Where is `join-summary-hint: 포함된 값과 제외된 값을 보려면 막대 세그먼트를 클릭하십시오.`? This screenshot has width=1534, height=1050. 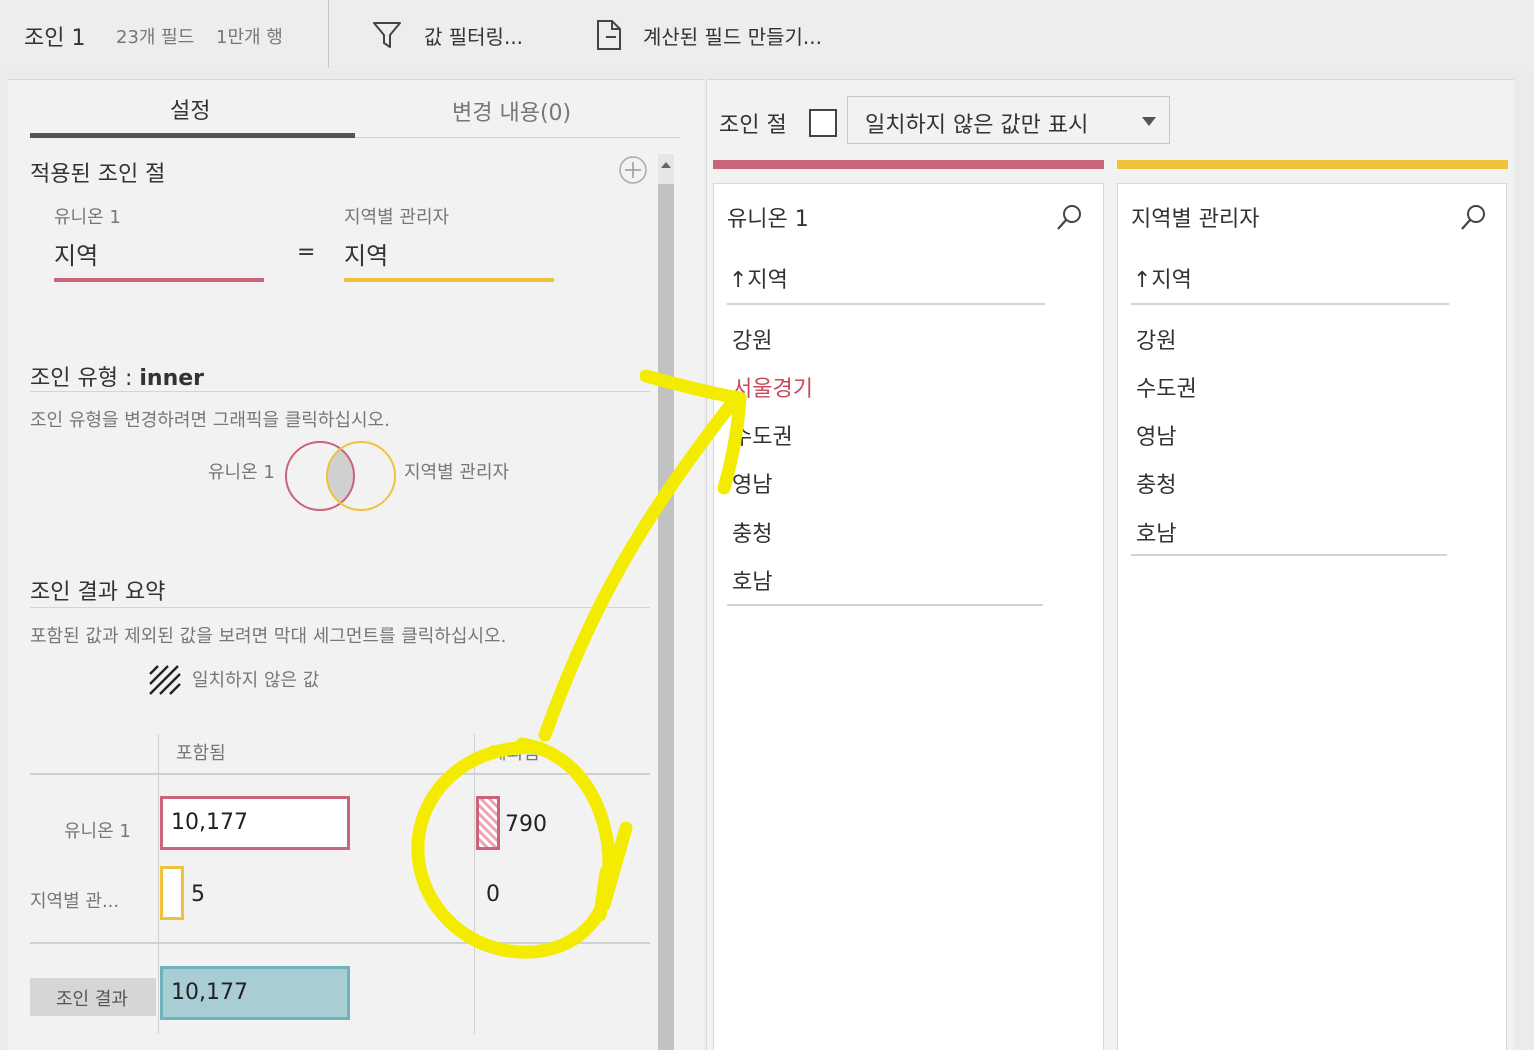
join-summary-hint: 포함된 값과 제외된 값을 보려면 막대 세그먼트를 클릭하십시오. is located at coordinates (268, 636).